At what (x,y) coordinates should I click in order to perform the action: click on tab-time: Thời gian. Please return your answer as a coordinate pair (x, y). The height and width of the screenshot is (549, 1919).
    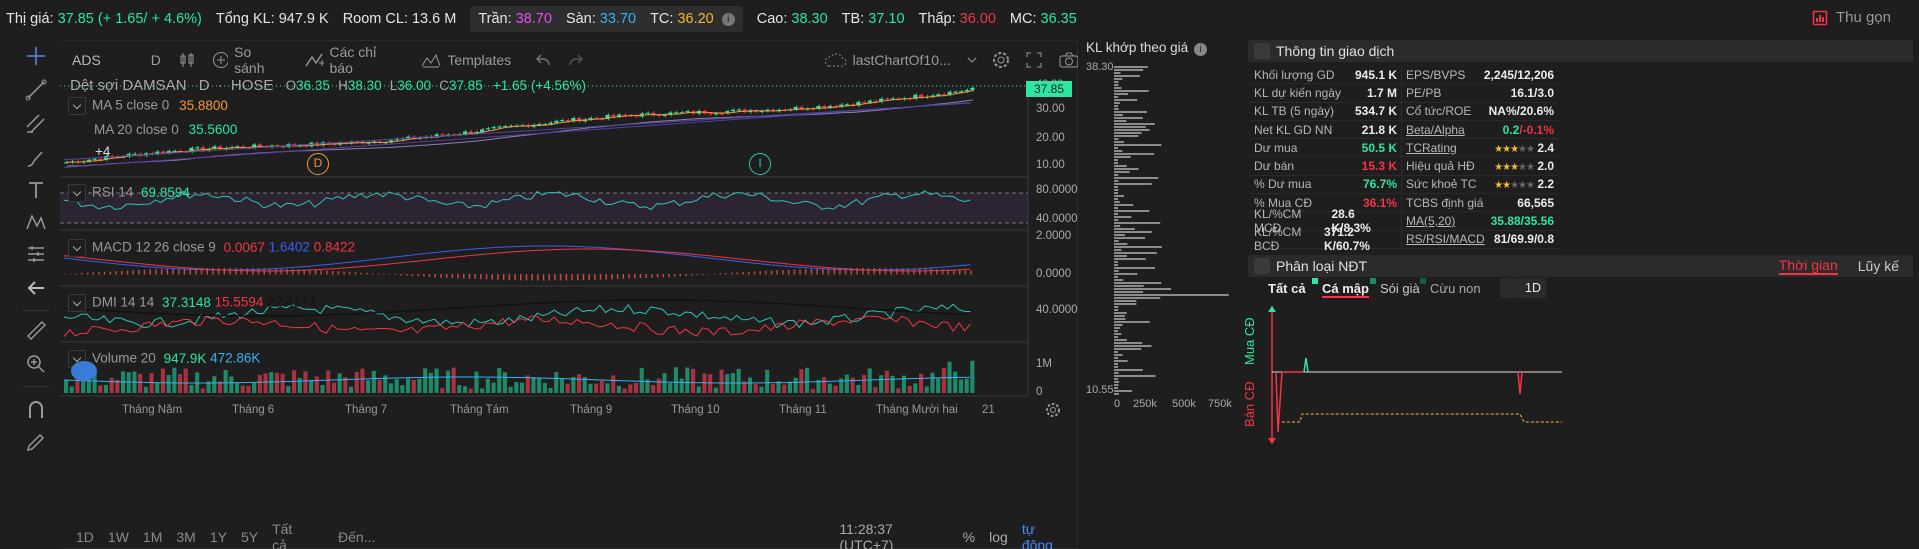
    Looking at the image, I should click on (1808, 266).